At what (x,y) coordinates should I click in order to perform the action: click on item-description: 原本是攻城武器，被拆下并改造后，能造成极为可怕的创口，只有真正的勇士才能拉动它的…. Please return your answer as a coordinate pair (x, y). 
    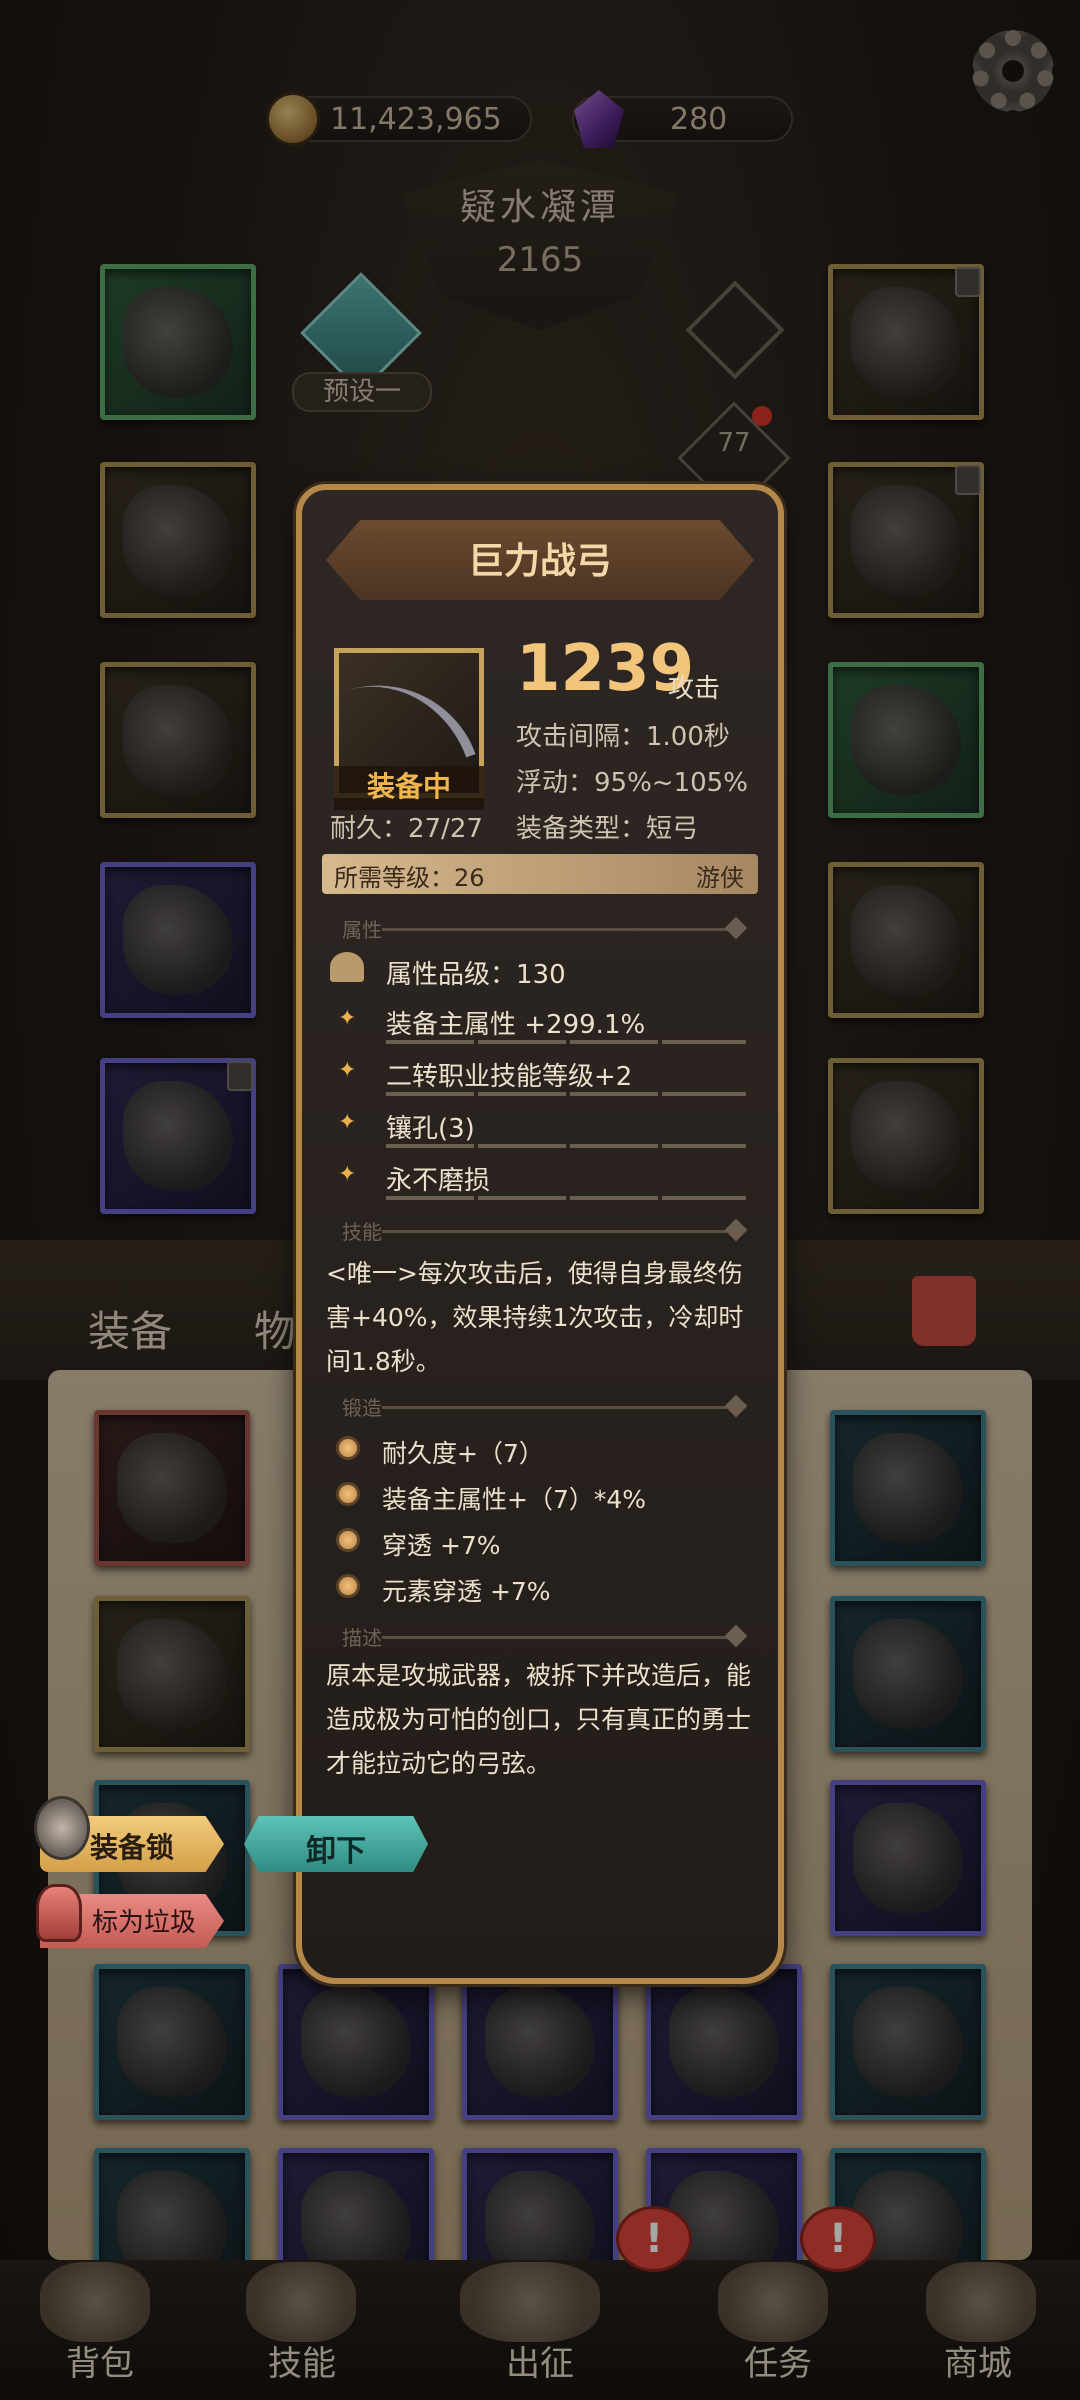
    Looking at the image, I should click on (539, 1719).